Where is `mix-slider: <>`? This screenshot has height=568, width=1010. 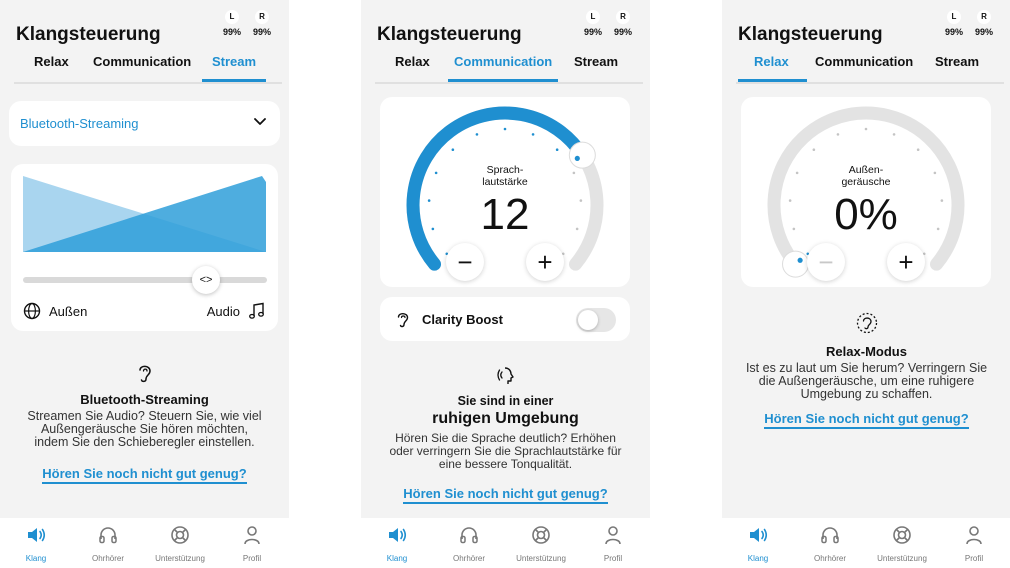
mix-slider: <> is located at coordinates (145, 280).